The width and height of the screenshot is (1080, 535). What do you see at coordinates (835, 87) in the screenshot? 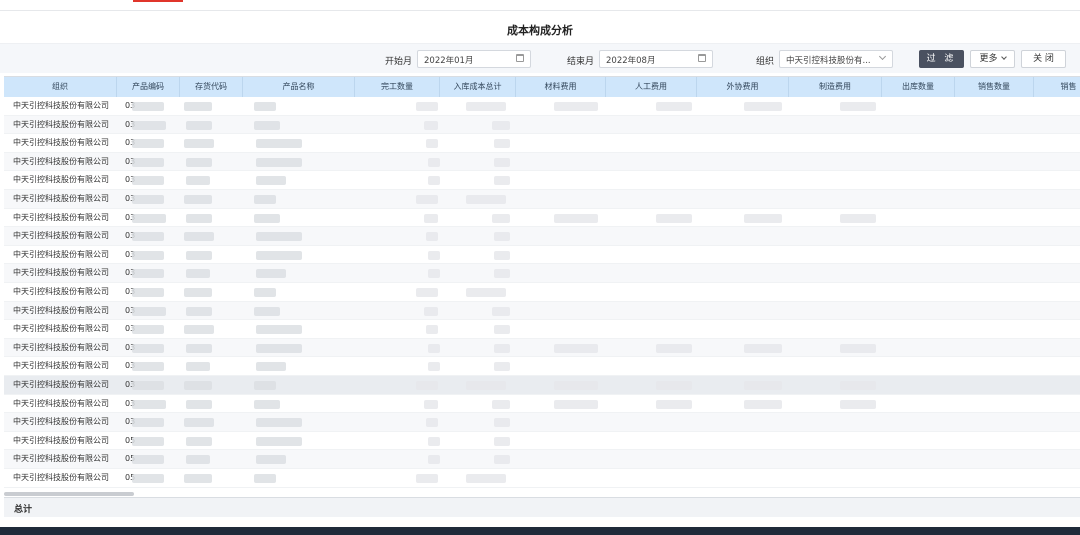
I see `column-header-9: 制造费用` at bounding box center [835, 87].